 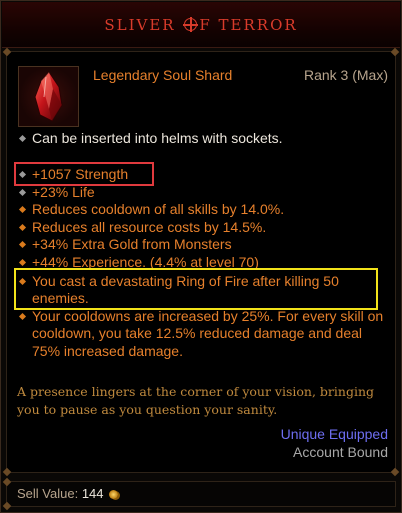 I want to click on affix-line: +23% Life, so click(x=204, y=193).